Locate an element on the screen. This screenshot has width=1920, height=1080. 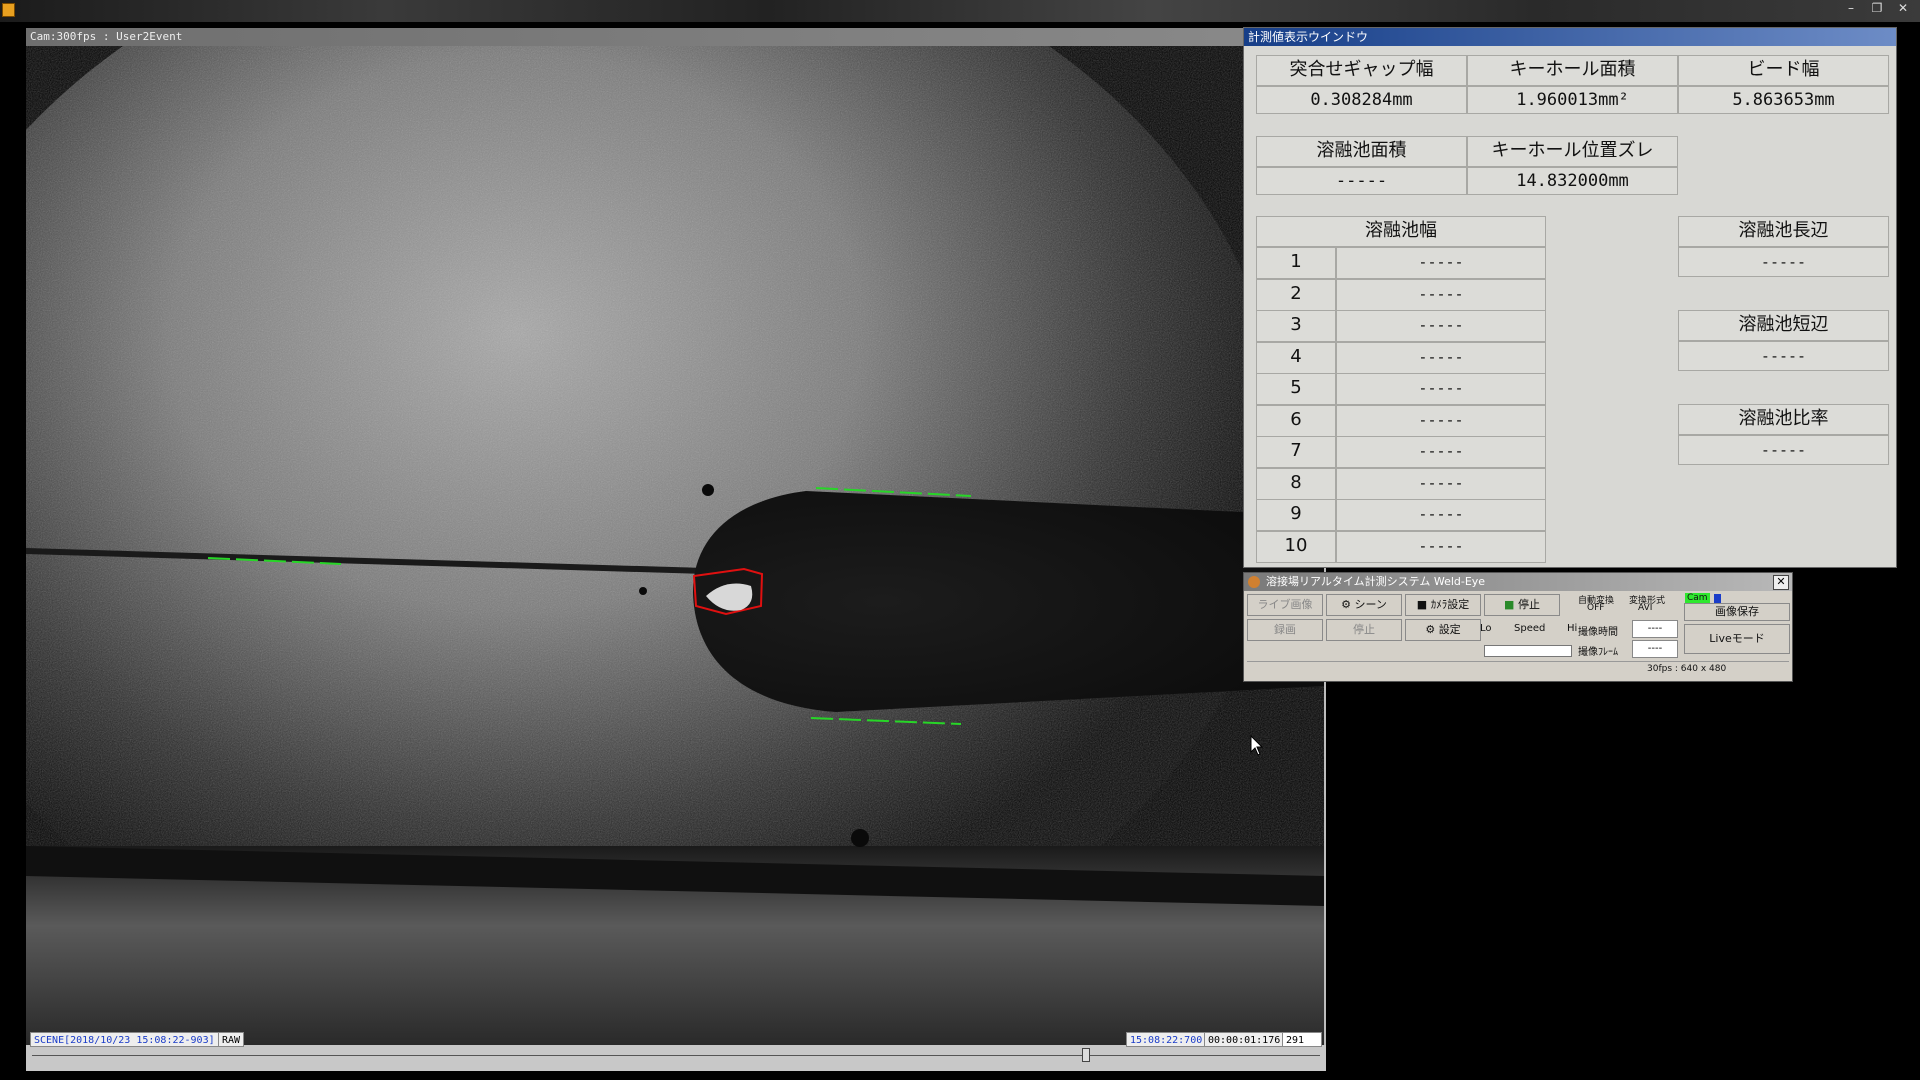
camera-icon: ■ is located at coordinates (1422, 604).